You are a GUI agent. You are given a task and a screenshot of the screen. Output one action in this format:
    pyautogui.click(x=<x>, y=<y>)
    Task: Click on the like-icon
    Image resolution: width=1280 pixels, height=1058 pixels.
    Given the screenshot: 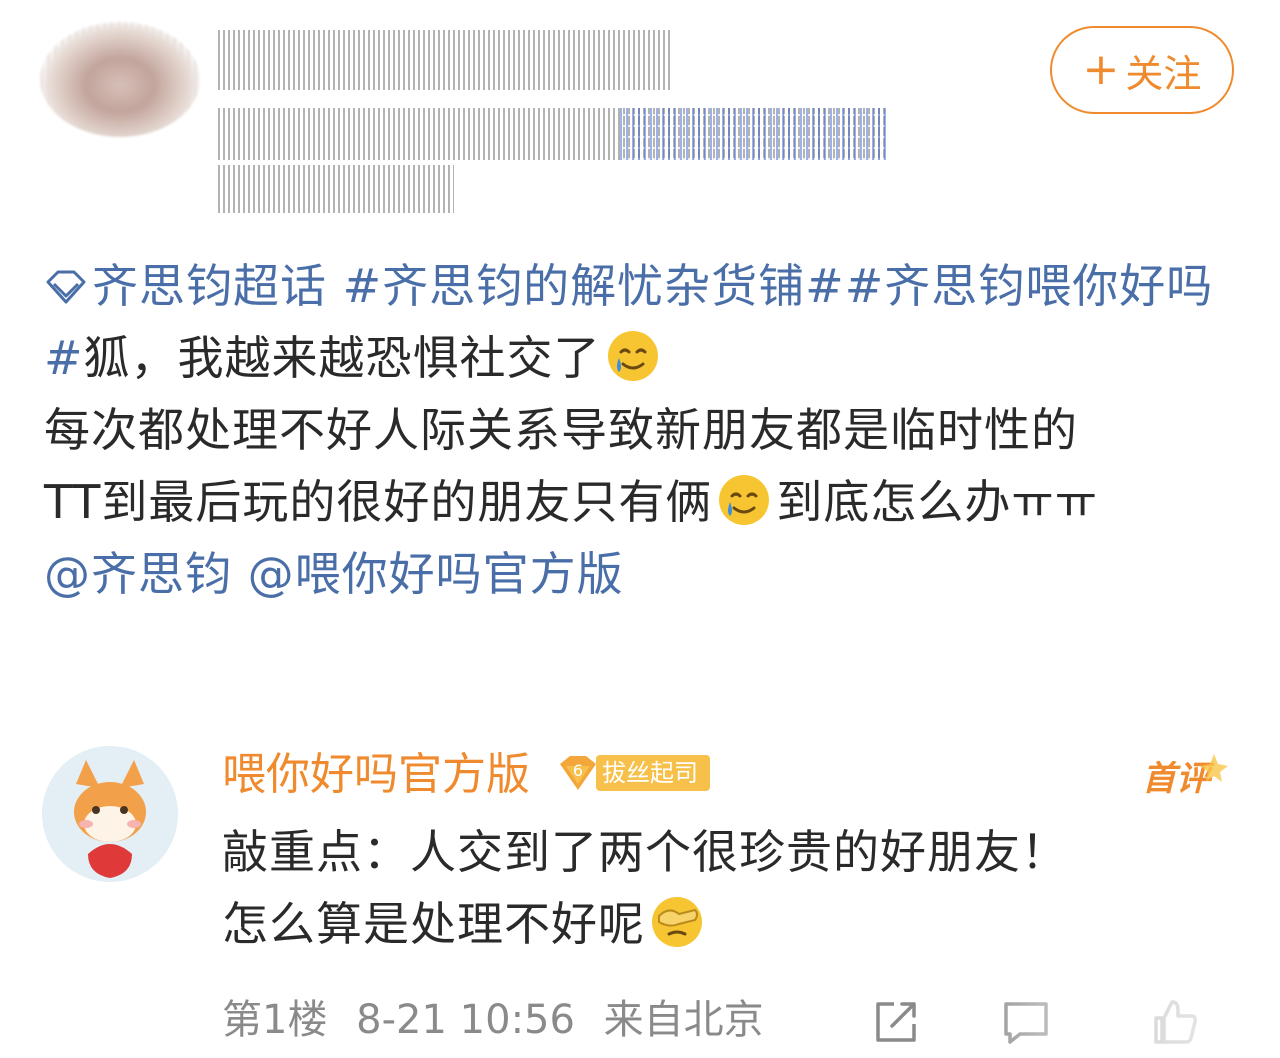 What is the action you would take?
    pyautogui.click(x=1176, y=1022)
    